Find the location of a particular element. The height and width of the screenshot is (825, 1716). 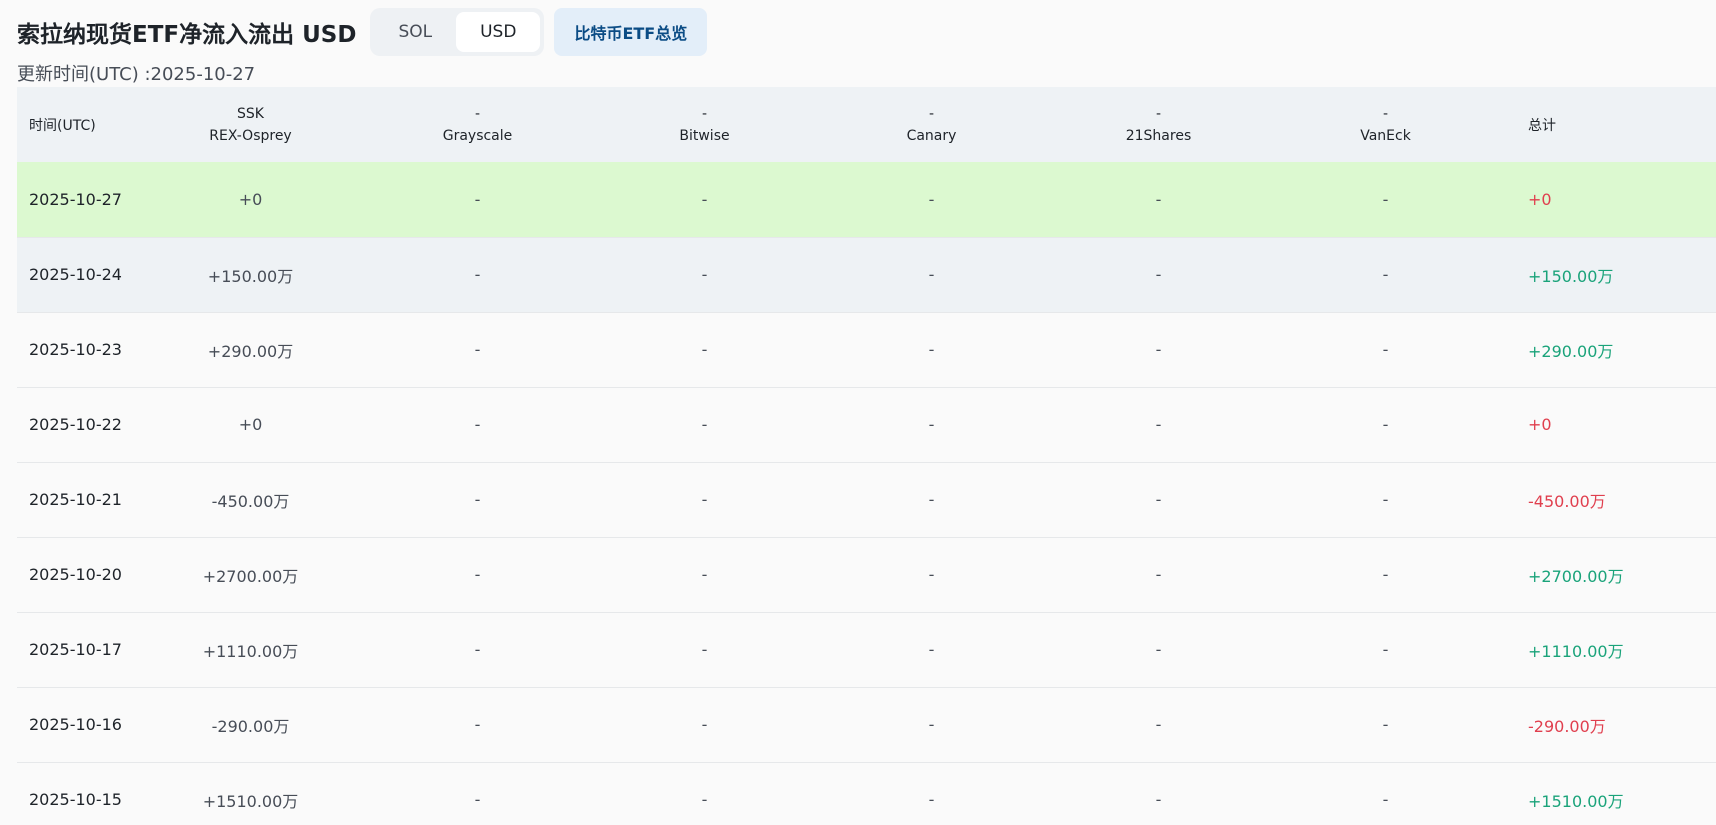

table-row: 2025-10-24 +150.00万 - - - - - +150.00万 is located at coordinates (866, 274).